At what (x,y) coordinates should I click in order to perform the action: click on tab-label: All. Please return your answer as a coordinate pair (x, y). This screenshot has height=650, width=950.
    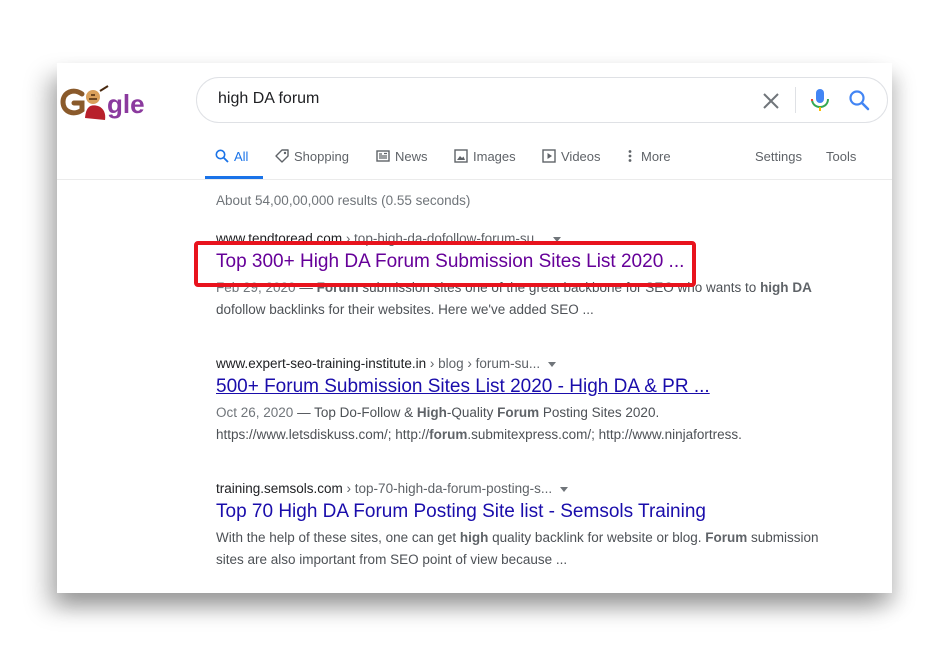
    Looking at the image, I should click on (241, 156).